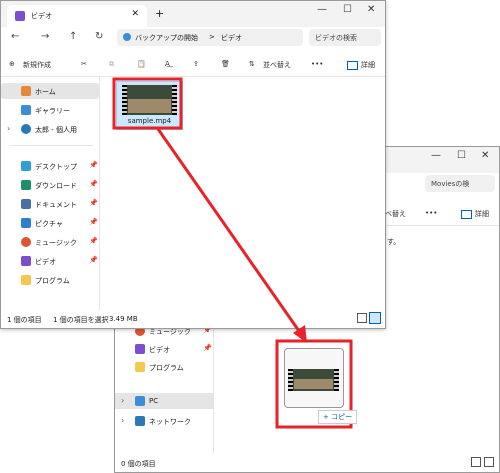 This screenshot has height=473, width=500. What do you see at coordinates (228, 230) in the screenshot?
I see `drag-arrow` at bounding box center [228, 230].